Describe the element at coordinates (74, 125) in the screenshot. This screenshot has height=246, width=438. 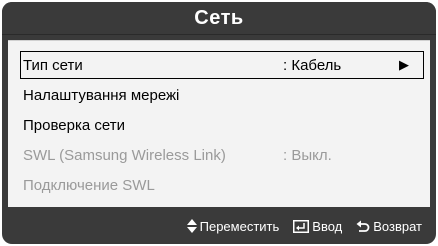
I see `menu-item-label: Проверка сети` at that location.